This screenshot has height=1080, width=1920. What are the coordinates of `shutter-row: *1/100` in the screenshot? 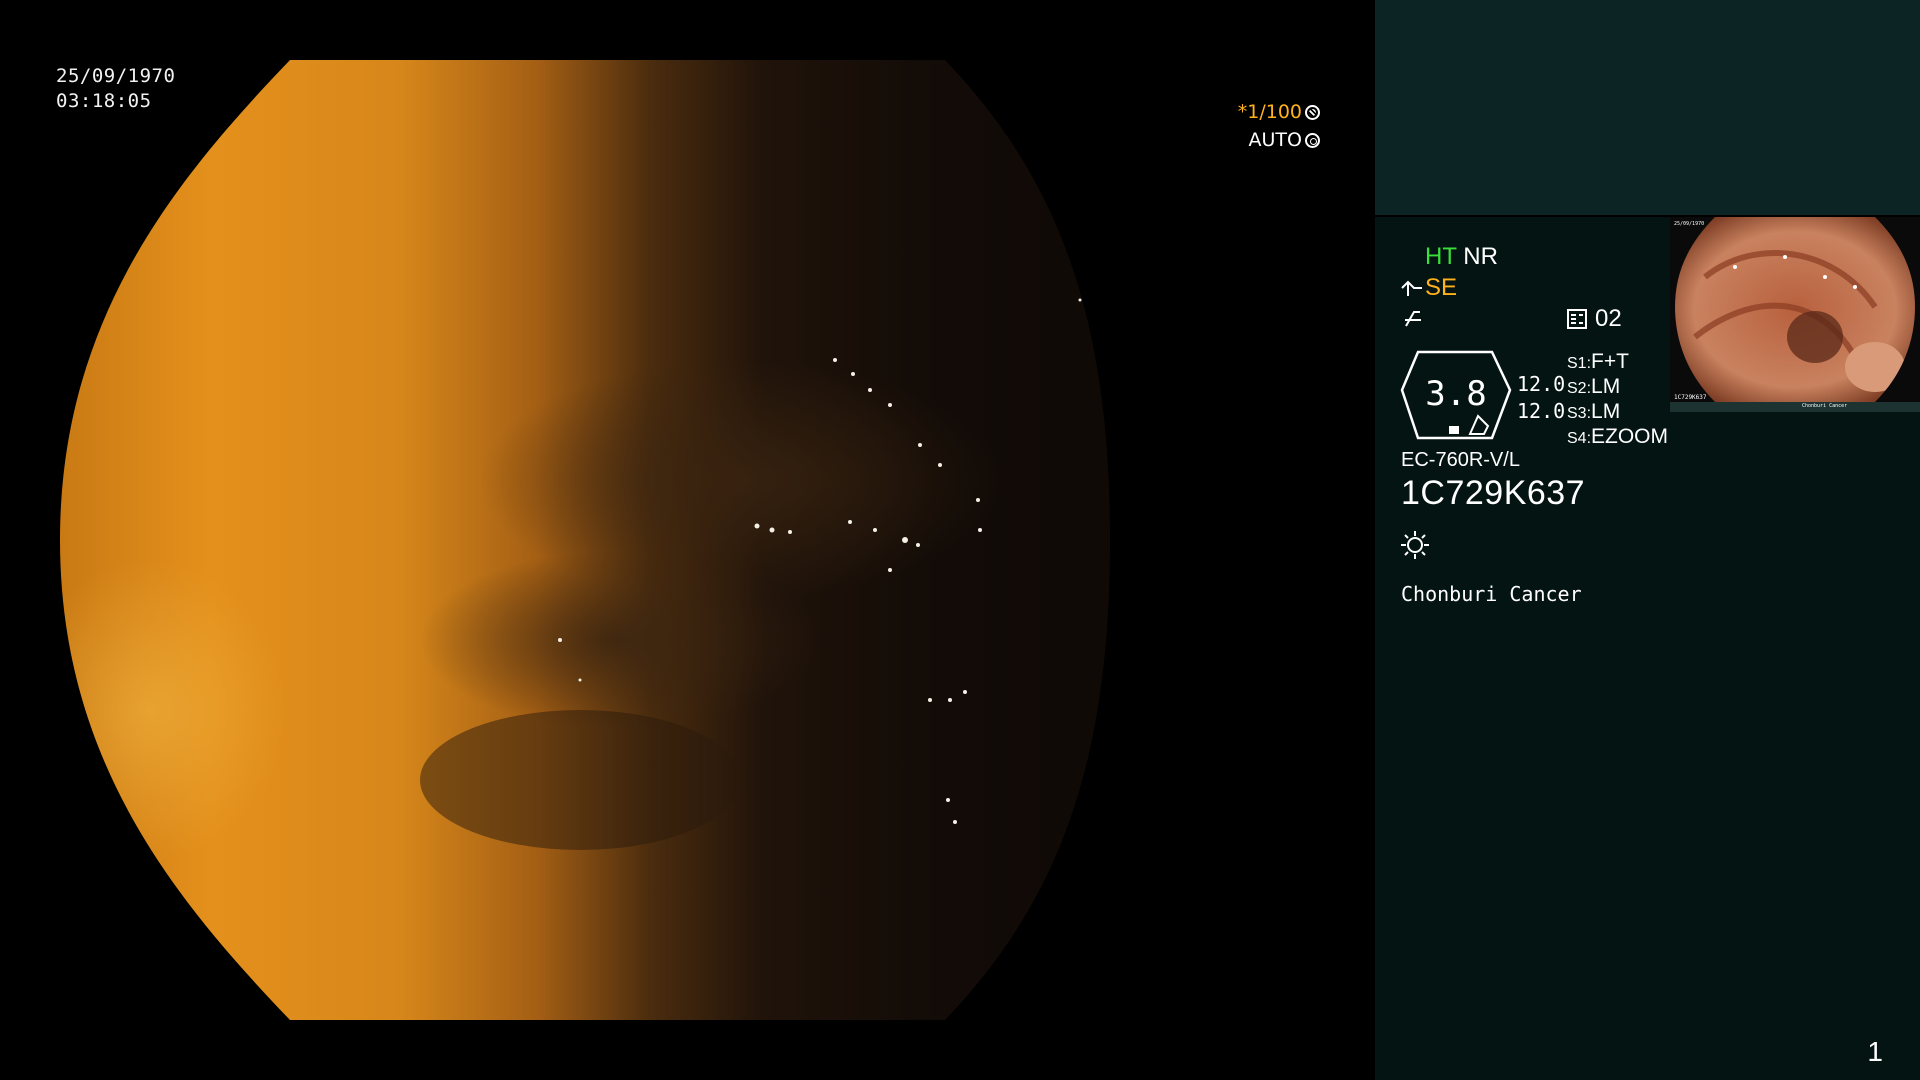 It's located at (1279, 112).